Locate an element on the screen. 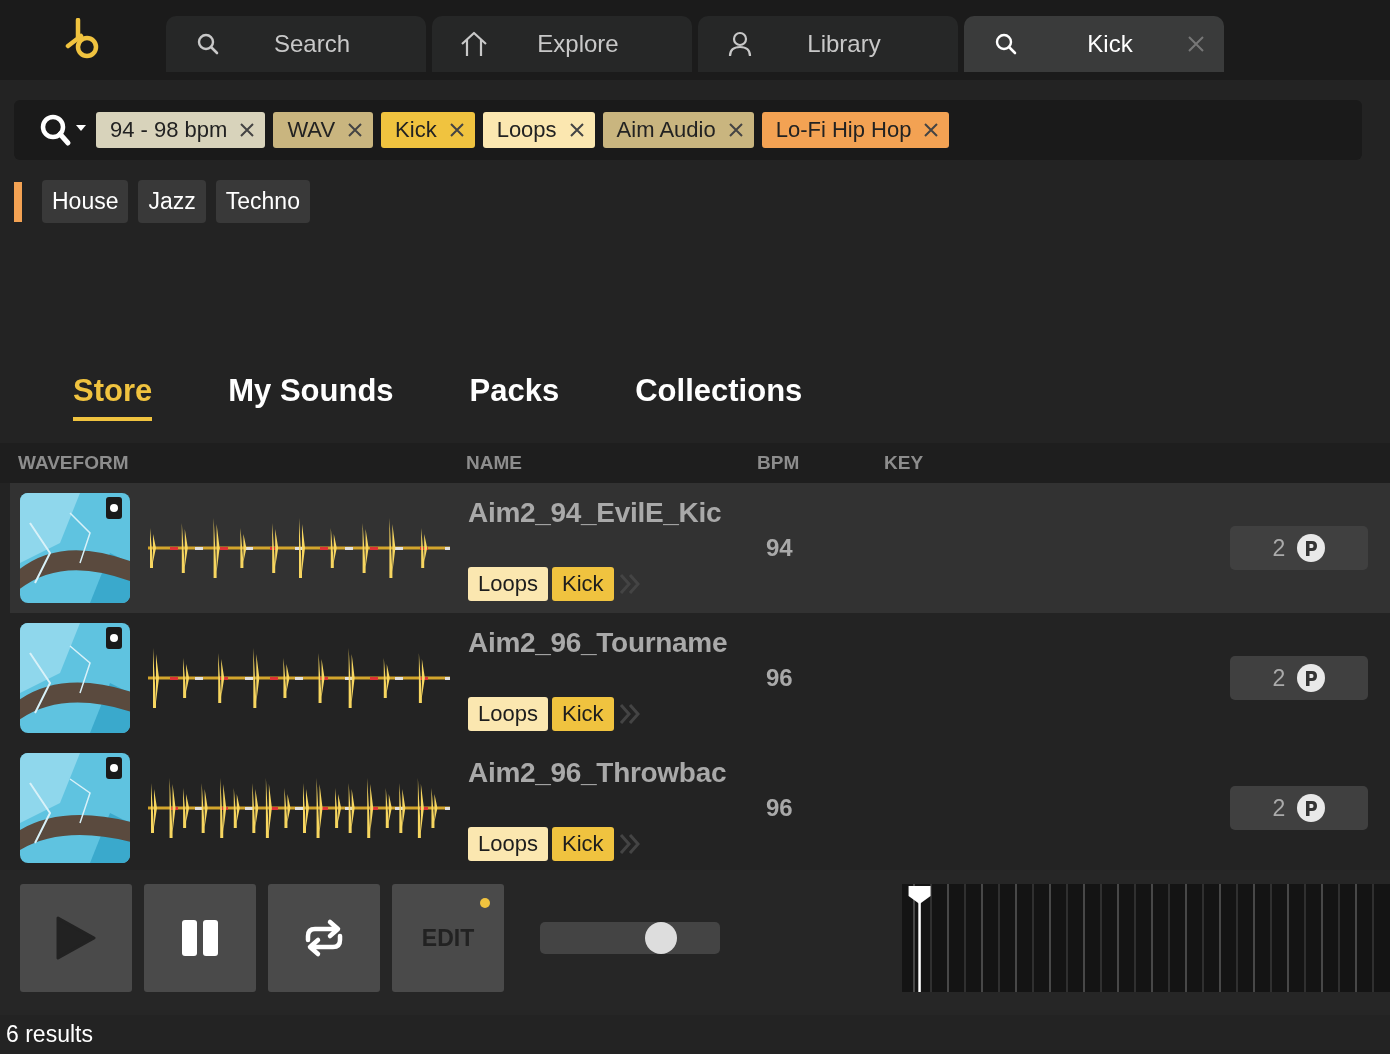 This screenshot has width=1390, height=1054. column-header: NAME is located at coordinates (494, 463).